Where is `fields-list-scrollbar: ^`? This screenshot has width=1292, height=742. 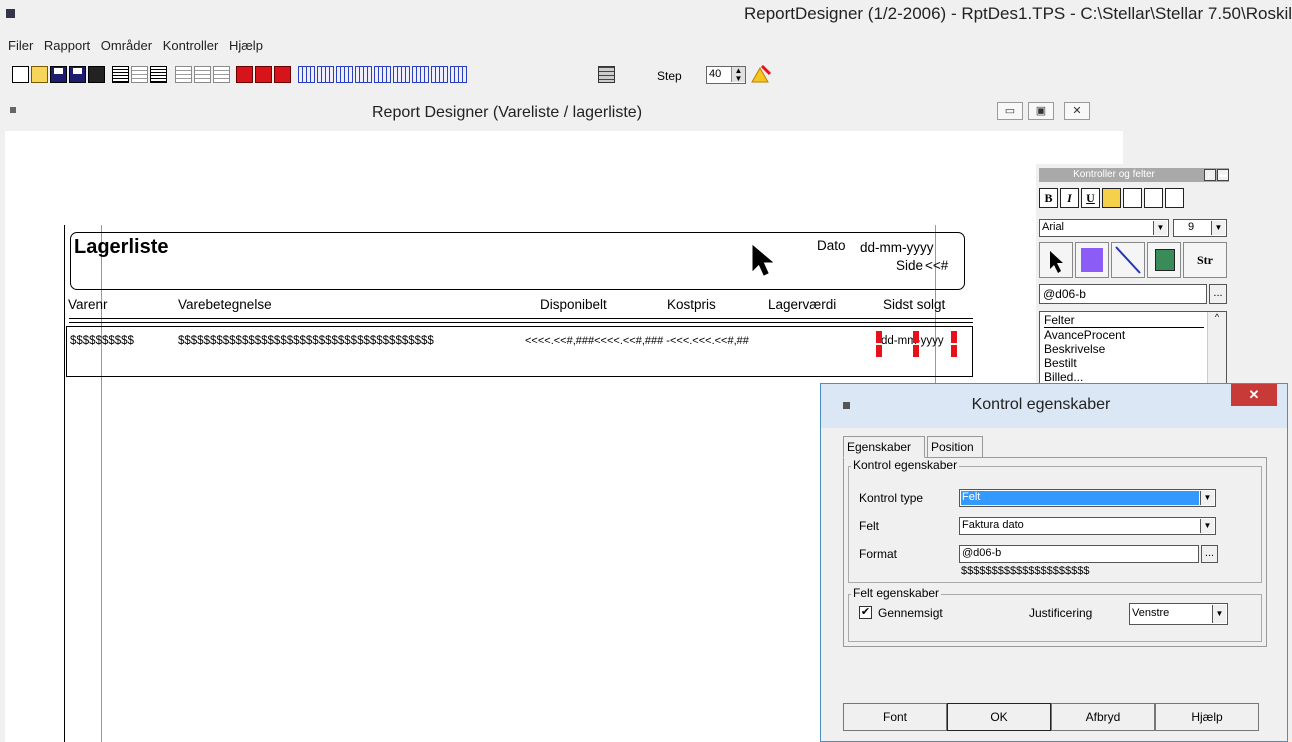
fields-list-scrollbar: ^ is located at coordinates (1216, 347).